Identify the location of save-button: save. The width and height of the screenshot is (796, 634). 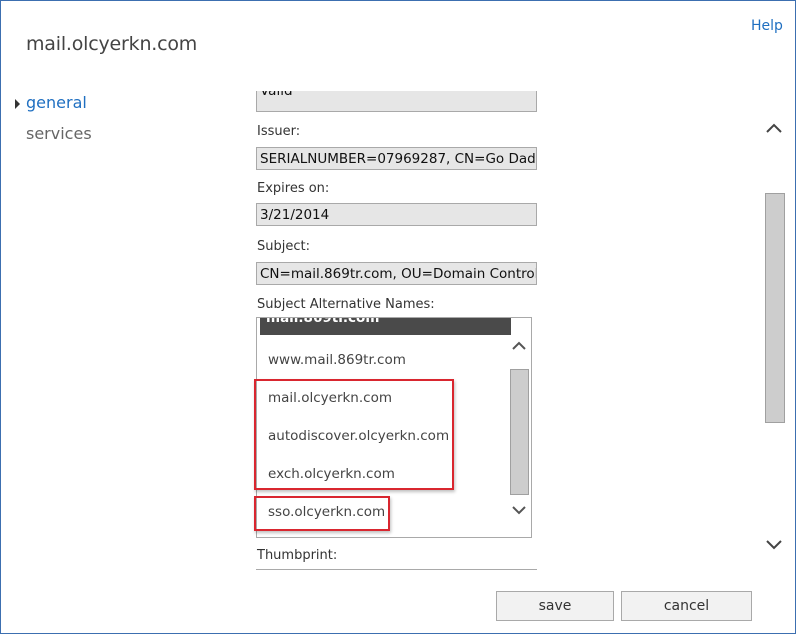
(555, 606).